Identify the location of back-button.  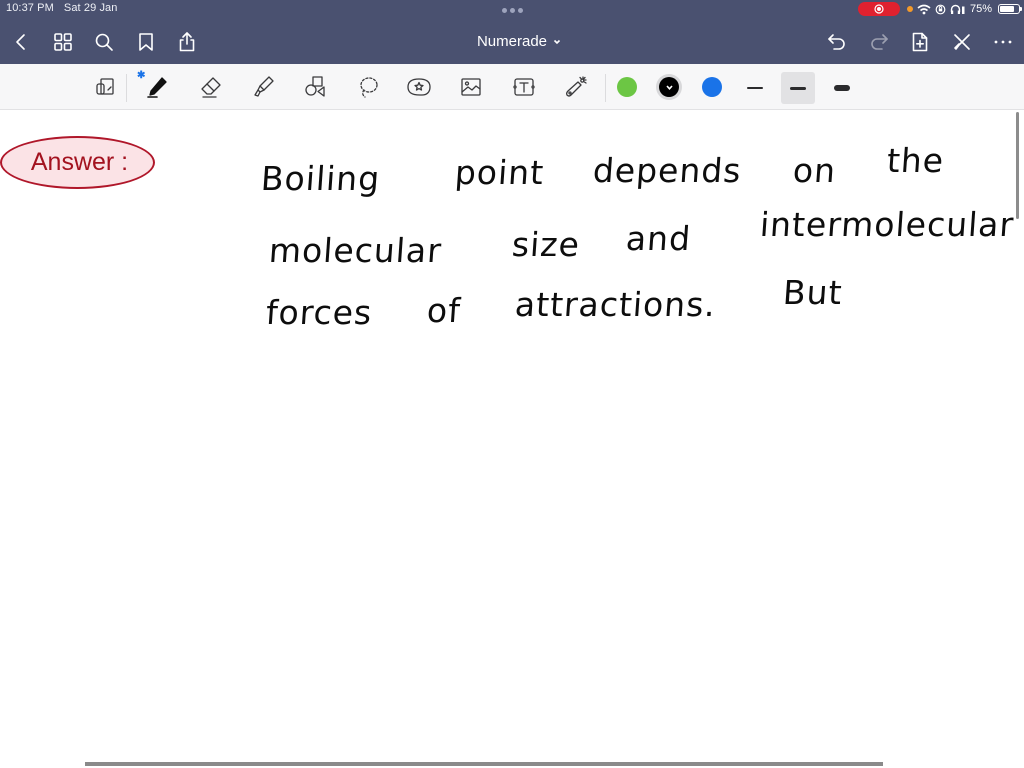
(21, 42).